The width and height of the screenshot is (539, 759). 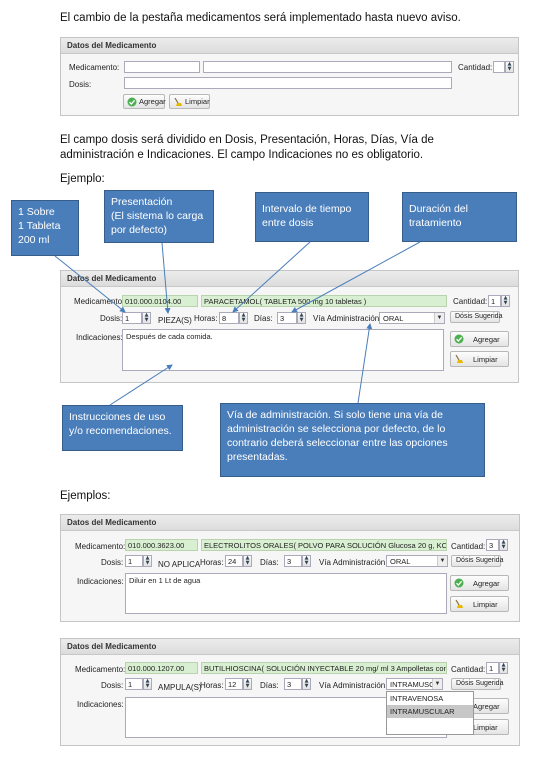 I want to click on horas-input: 24, so click(x=234, y=561).